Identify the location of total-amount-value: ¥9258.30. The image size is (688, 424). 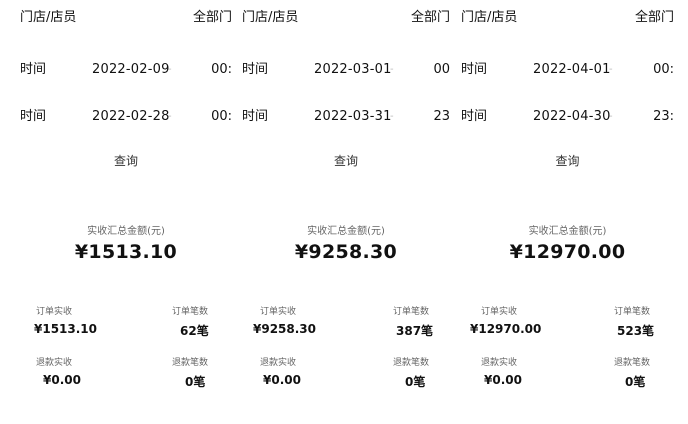
(346, 252).